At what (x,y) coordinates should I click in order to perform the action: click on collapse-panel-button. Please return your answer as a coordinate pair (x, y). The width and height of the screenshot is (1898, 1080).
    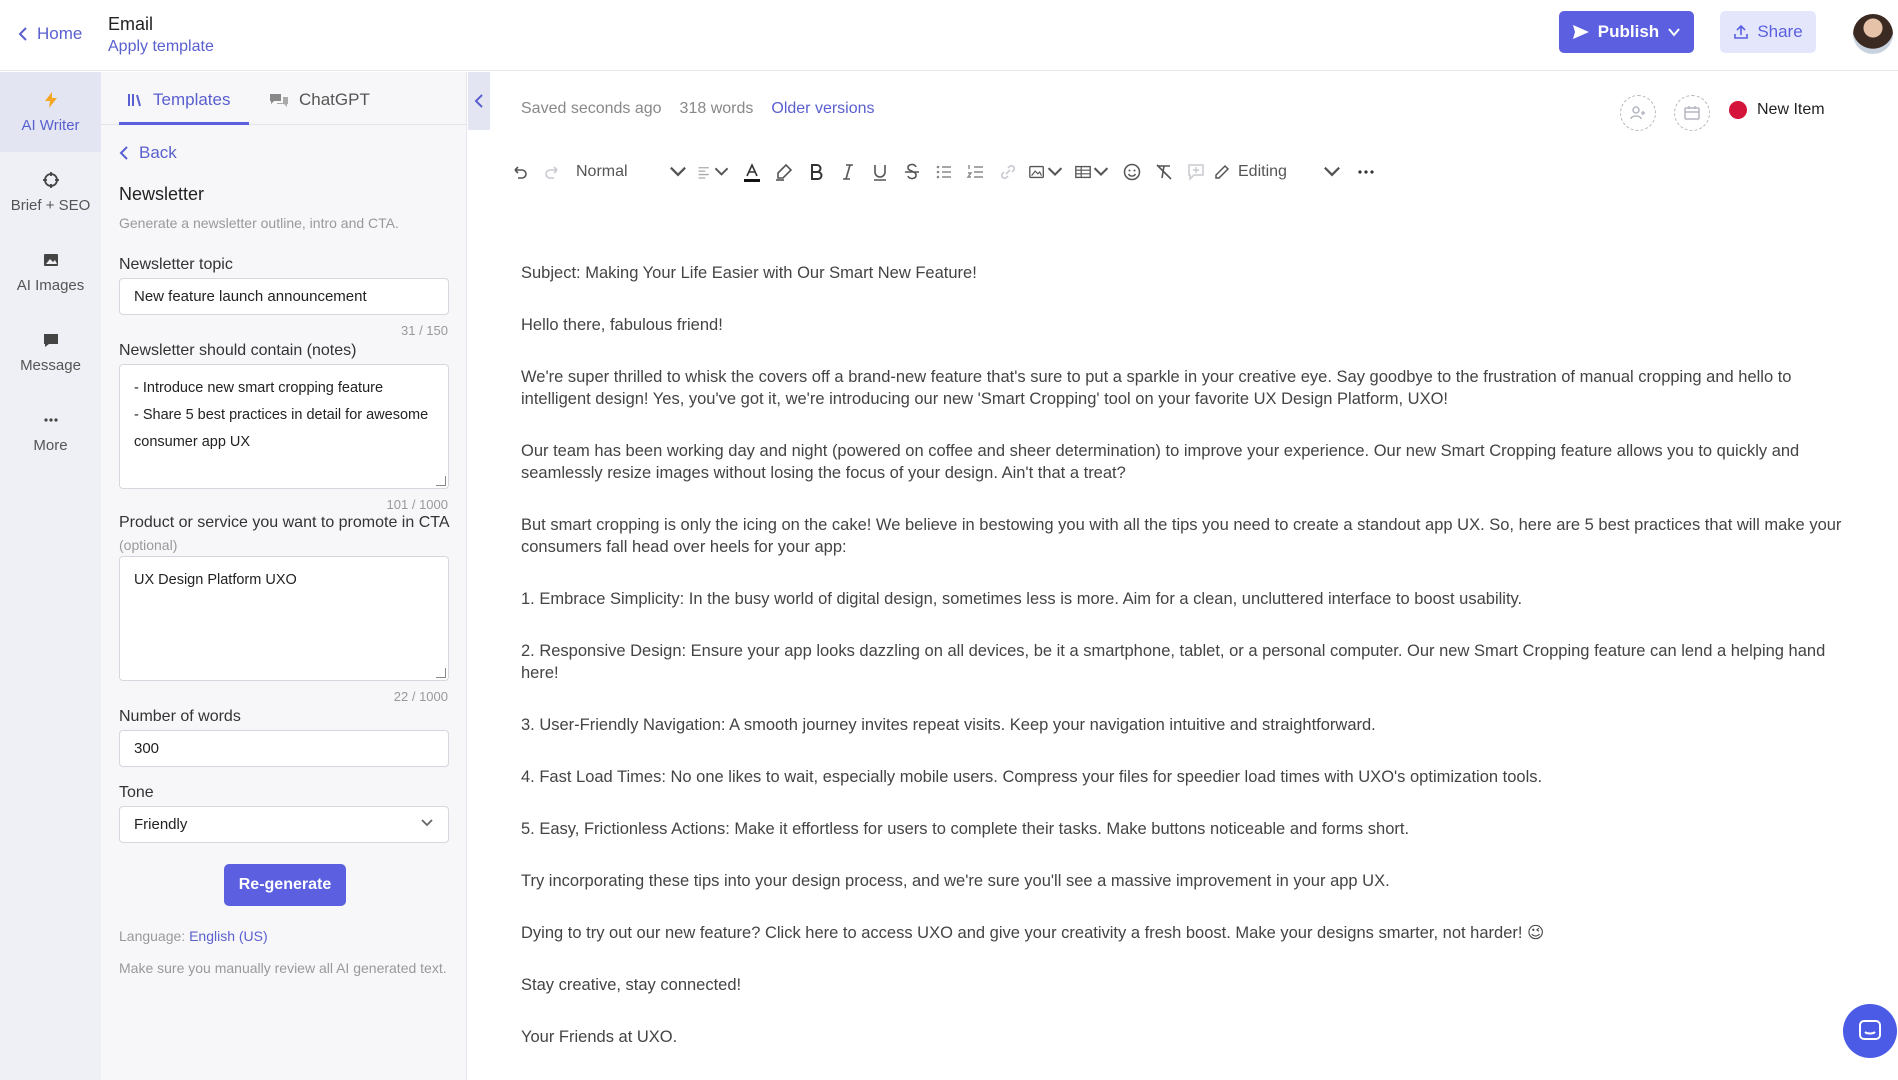
    Looking at the image, I should click on (479, 101).